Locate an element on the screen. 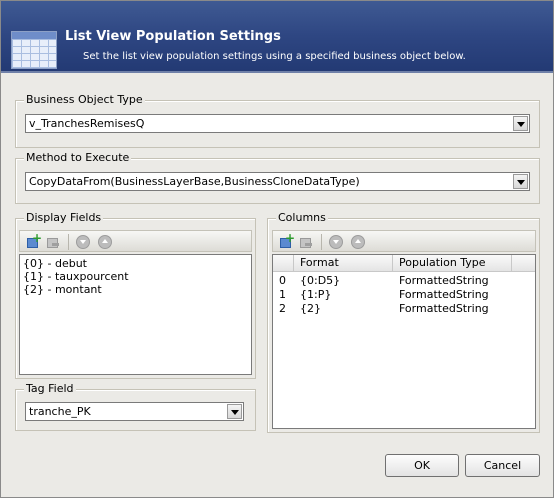  list-item: {0} - debut is located at coordinates (55, 263).